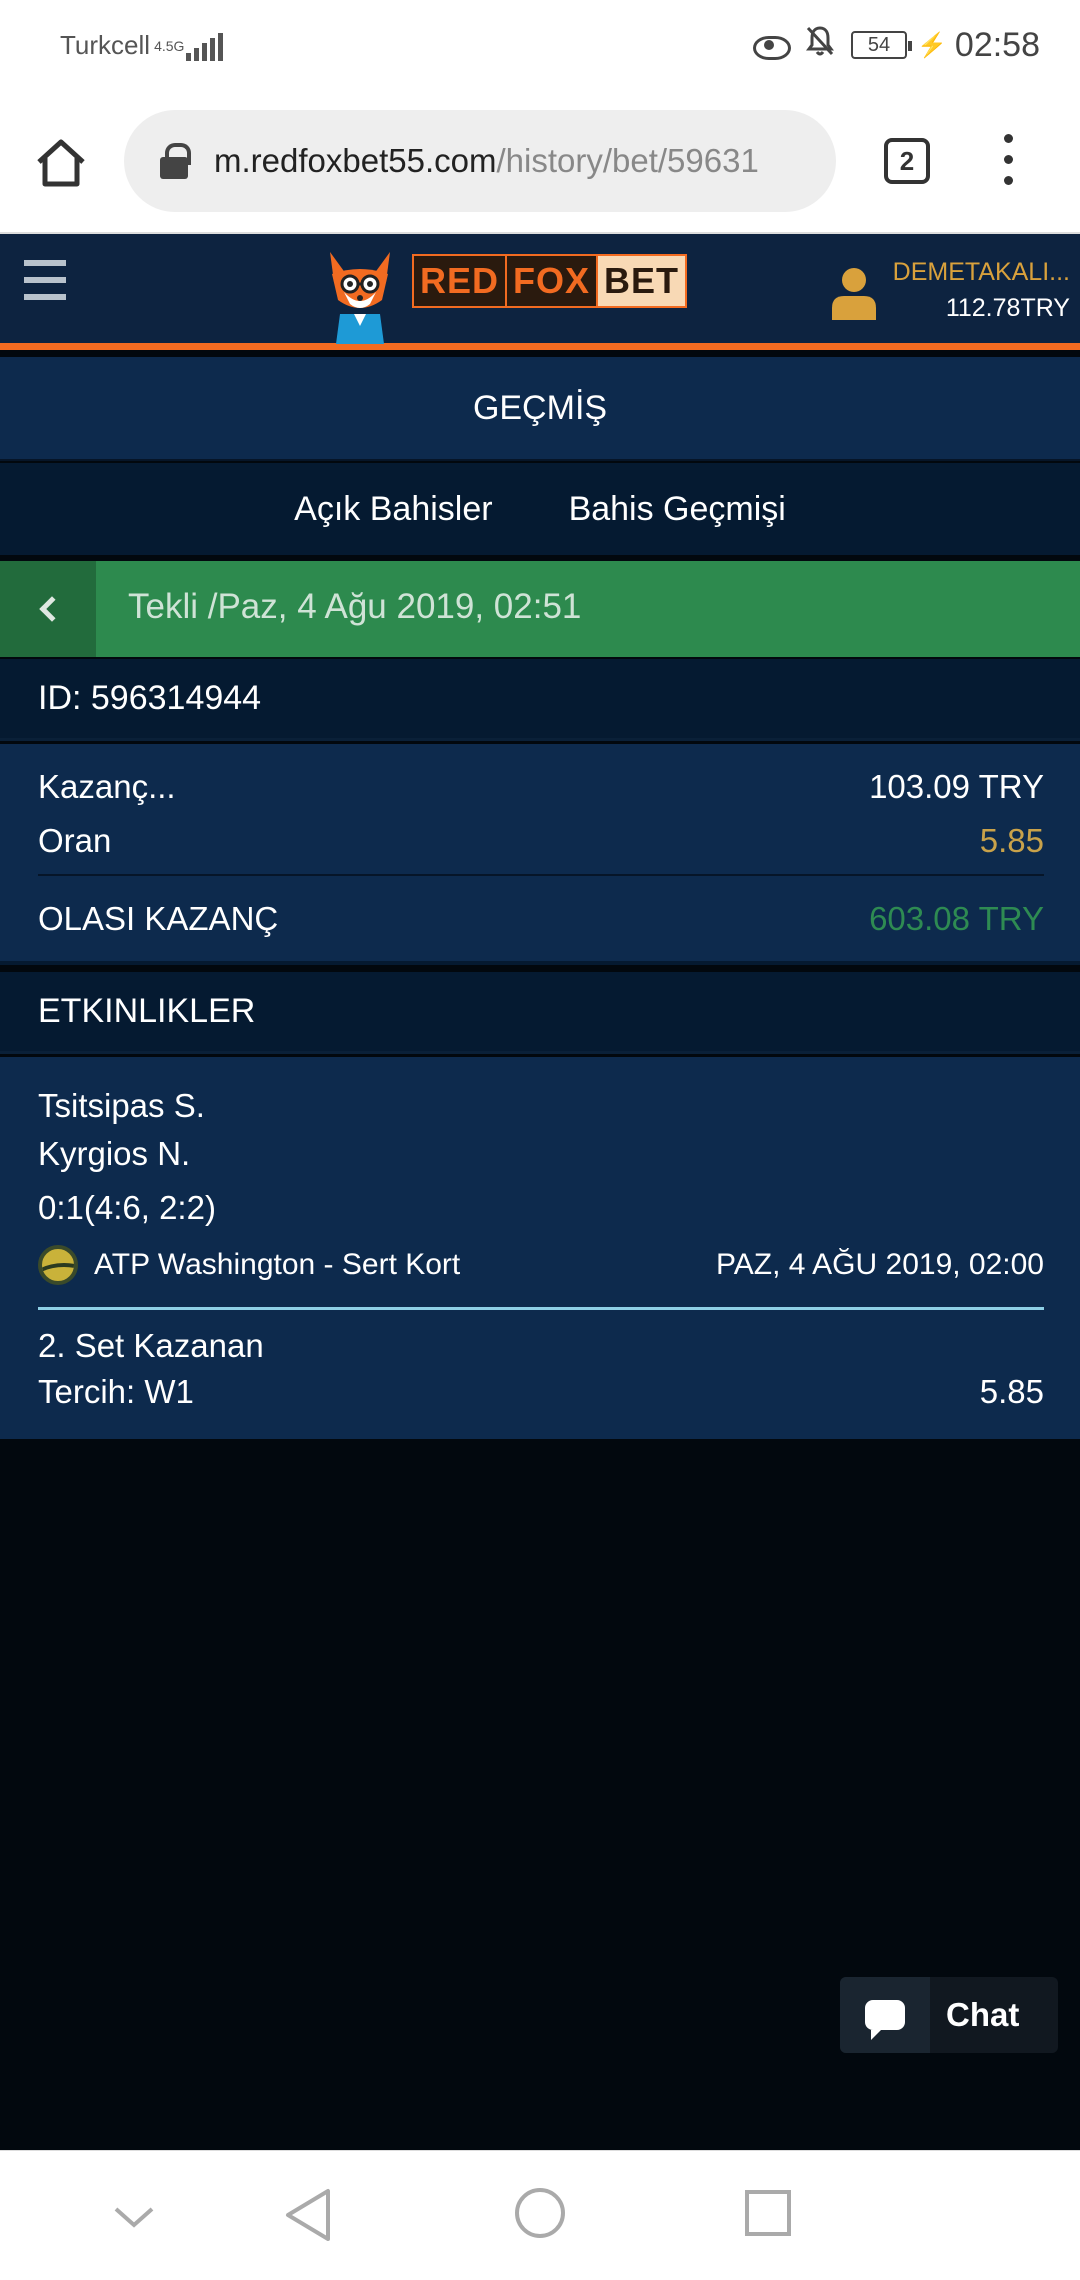 The width and height of the screenshot is (1080, 2280). Describe the element at coordinates (121, 1105) in the screenshot. I see `player-one: Tsitsipas S.` at that location.